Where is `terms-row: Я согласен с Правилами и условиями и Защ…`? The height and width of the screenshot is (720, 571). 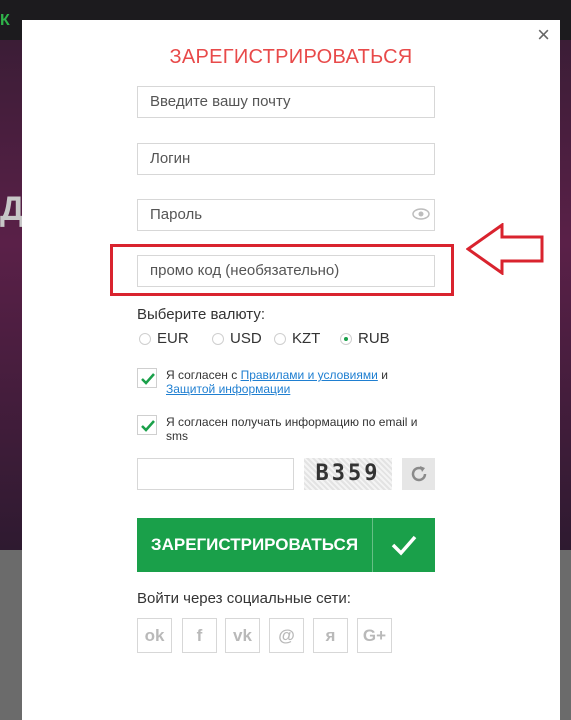
terms-row: Я согласен с Правилами и условиями и Защ… is located at coordinates (286, 382).